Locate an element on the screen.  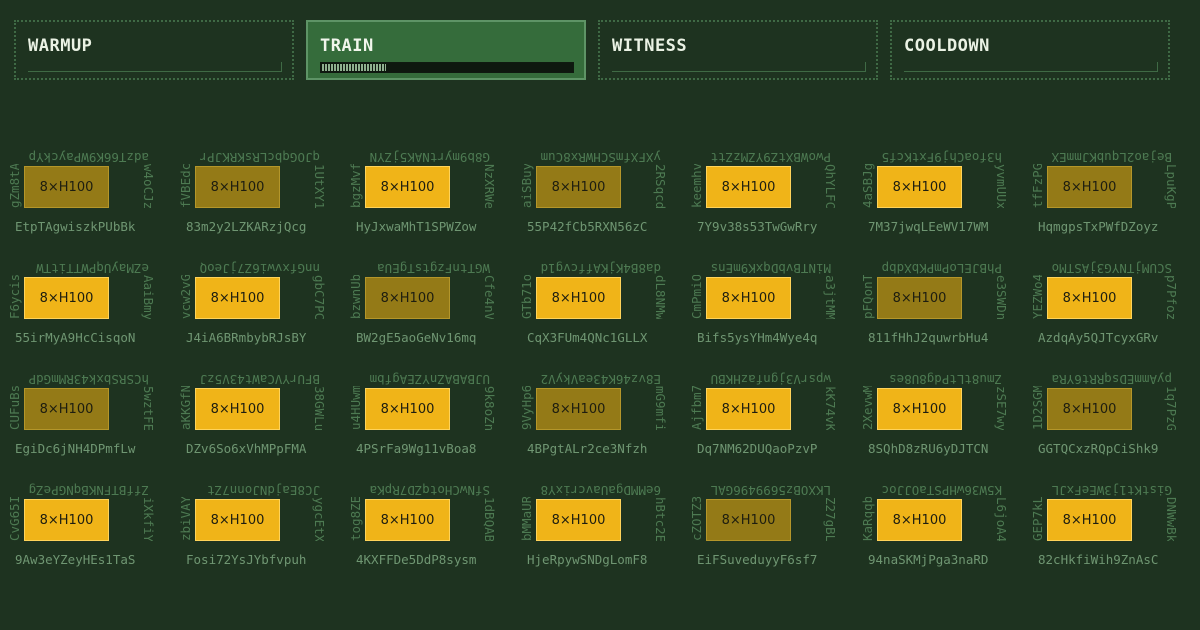
phase-progress-fill is located at coordinates (354, 67).